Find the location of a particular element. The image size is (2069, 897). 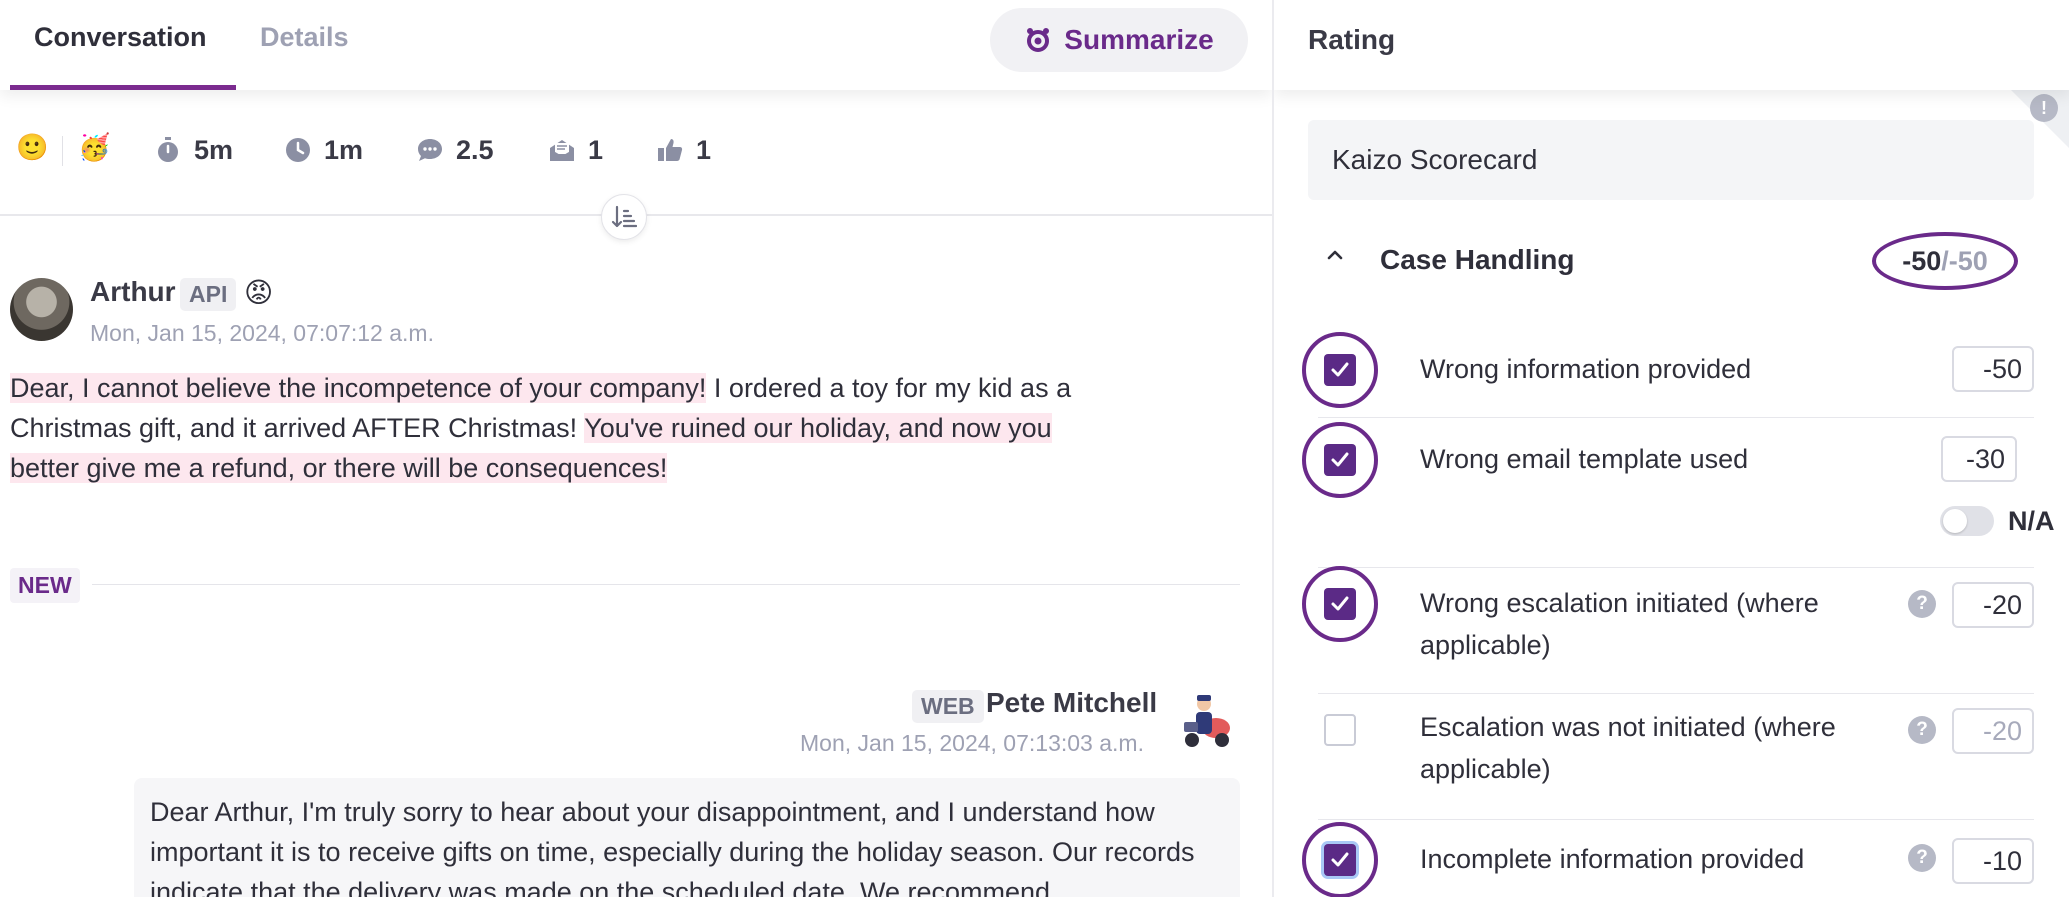

rating-title: Rating is located at coordinates (1352, 39).